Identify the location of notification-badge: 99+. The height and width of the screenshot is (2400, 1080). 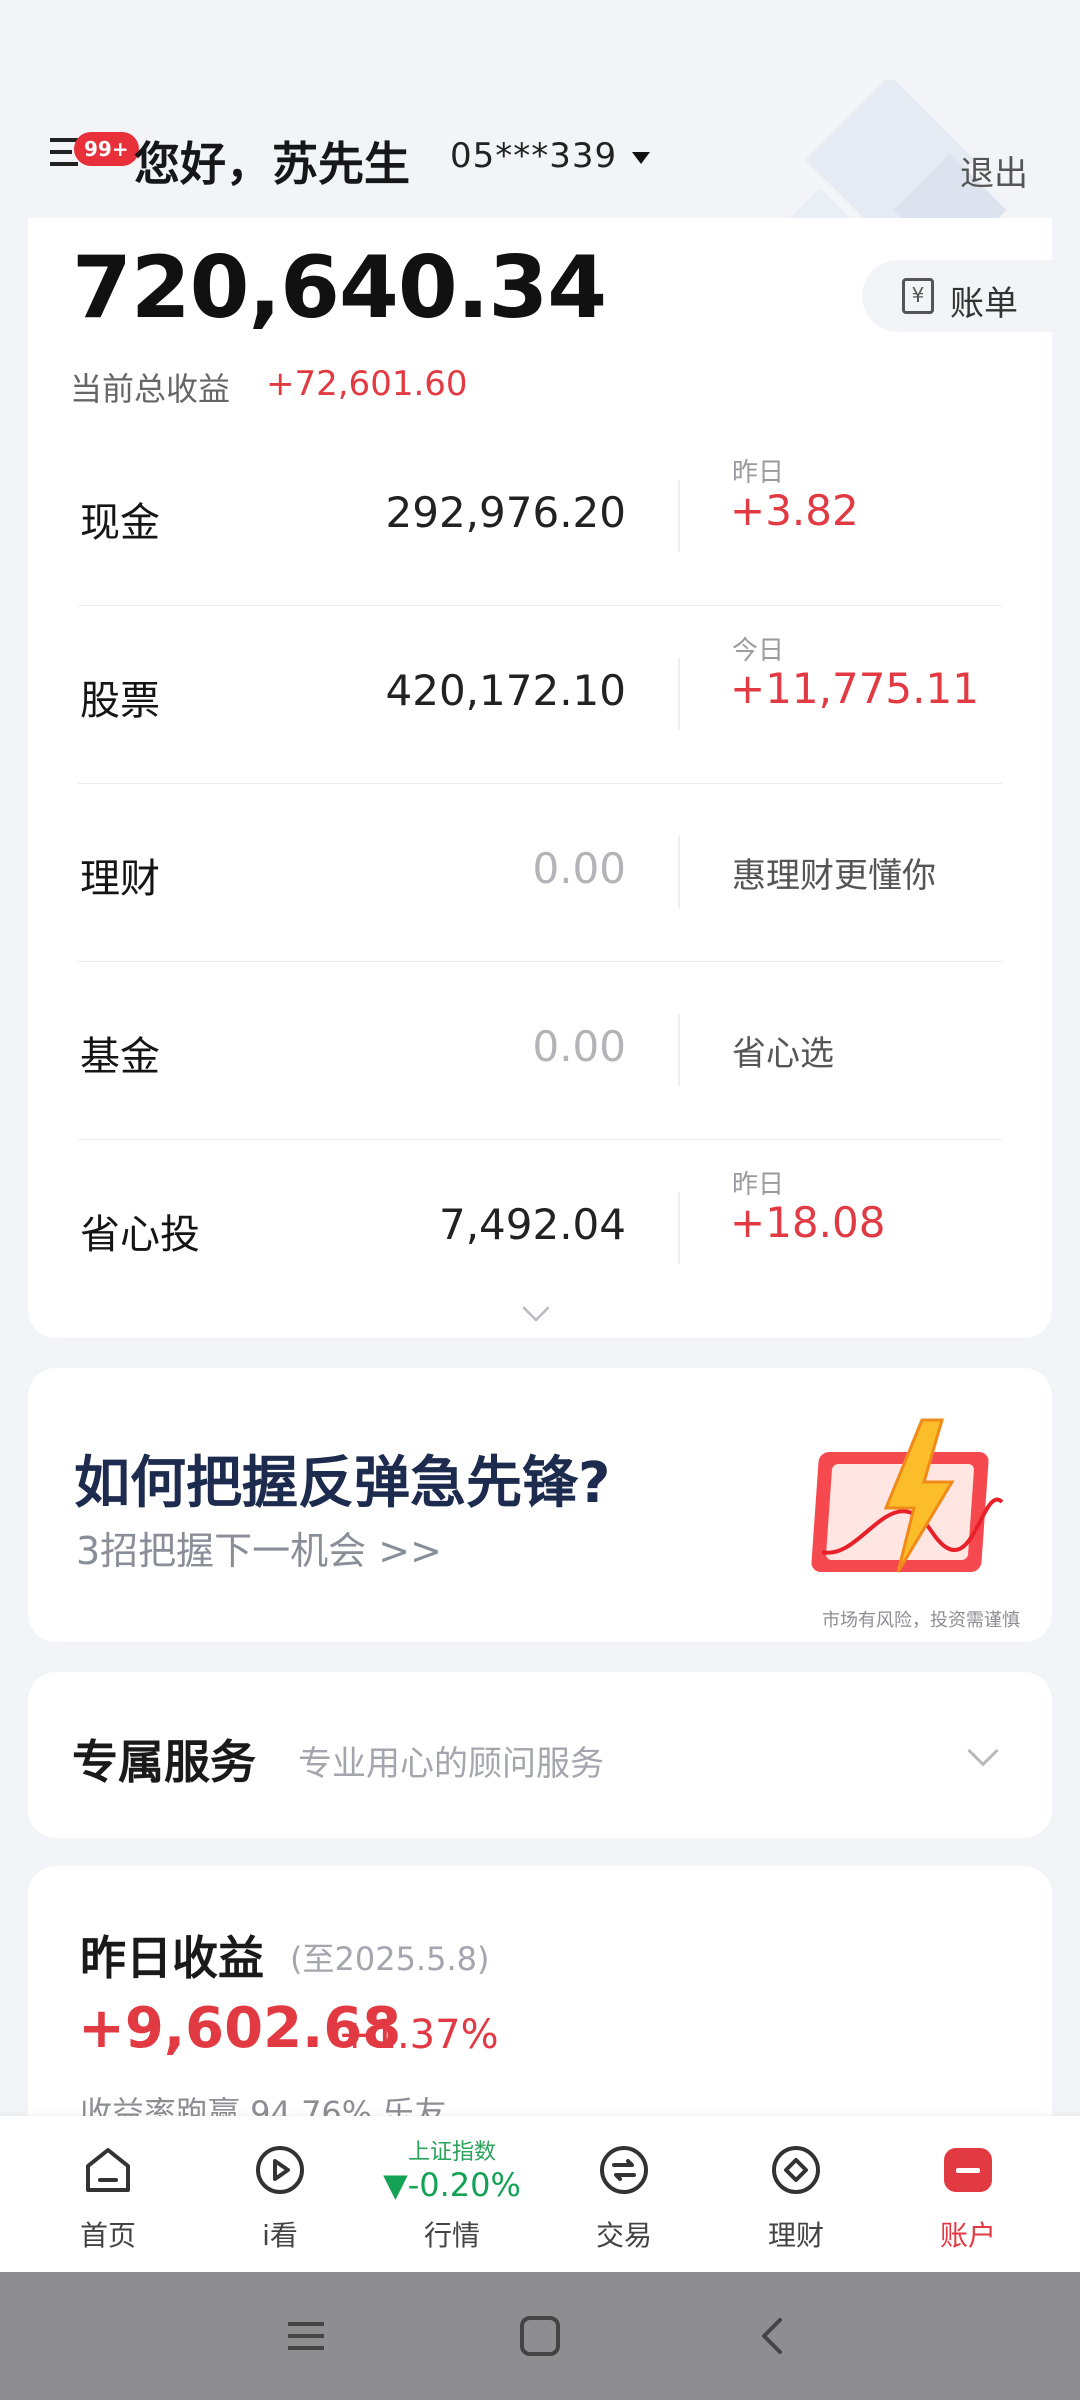
(106, 149).